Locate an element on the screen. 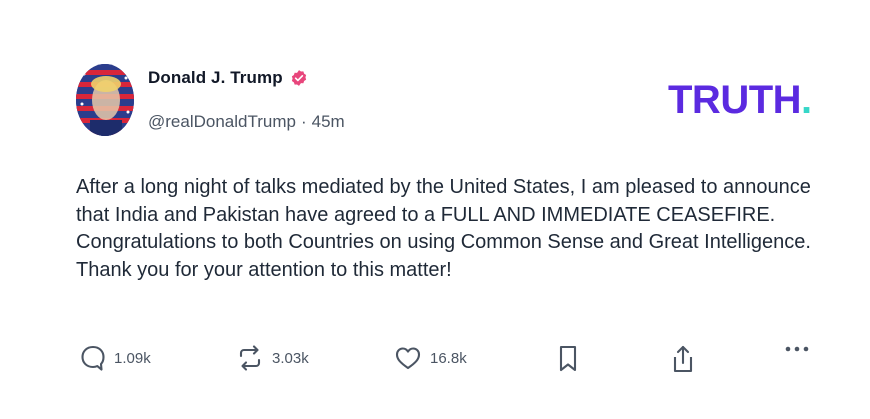 The image size is (870, 419). handle-row: @realDonaldTrump · 45m is located at coordinates (246, 122).